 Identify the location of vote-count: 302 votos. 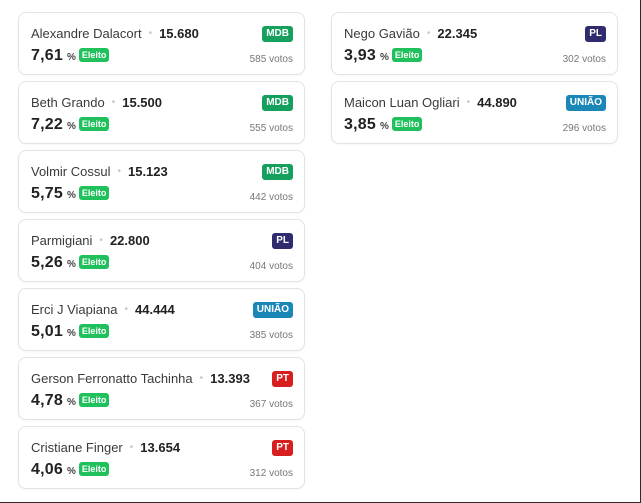
(584, 59).